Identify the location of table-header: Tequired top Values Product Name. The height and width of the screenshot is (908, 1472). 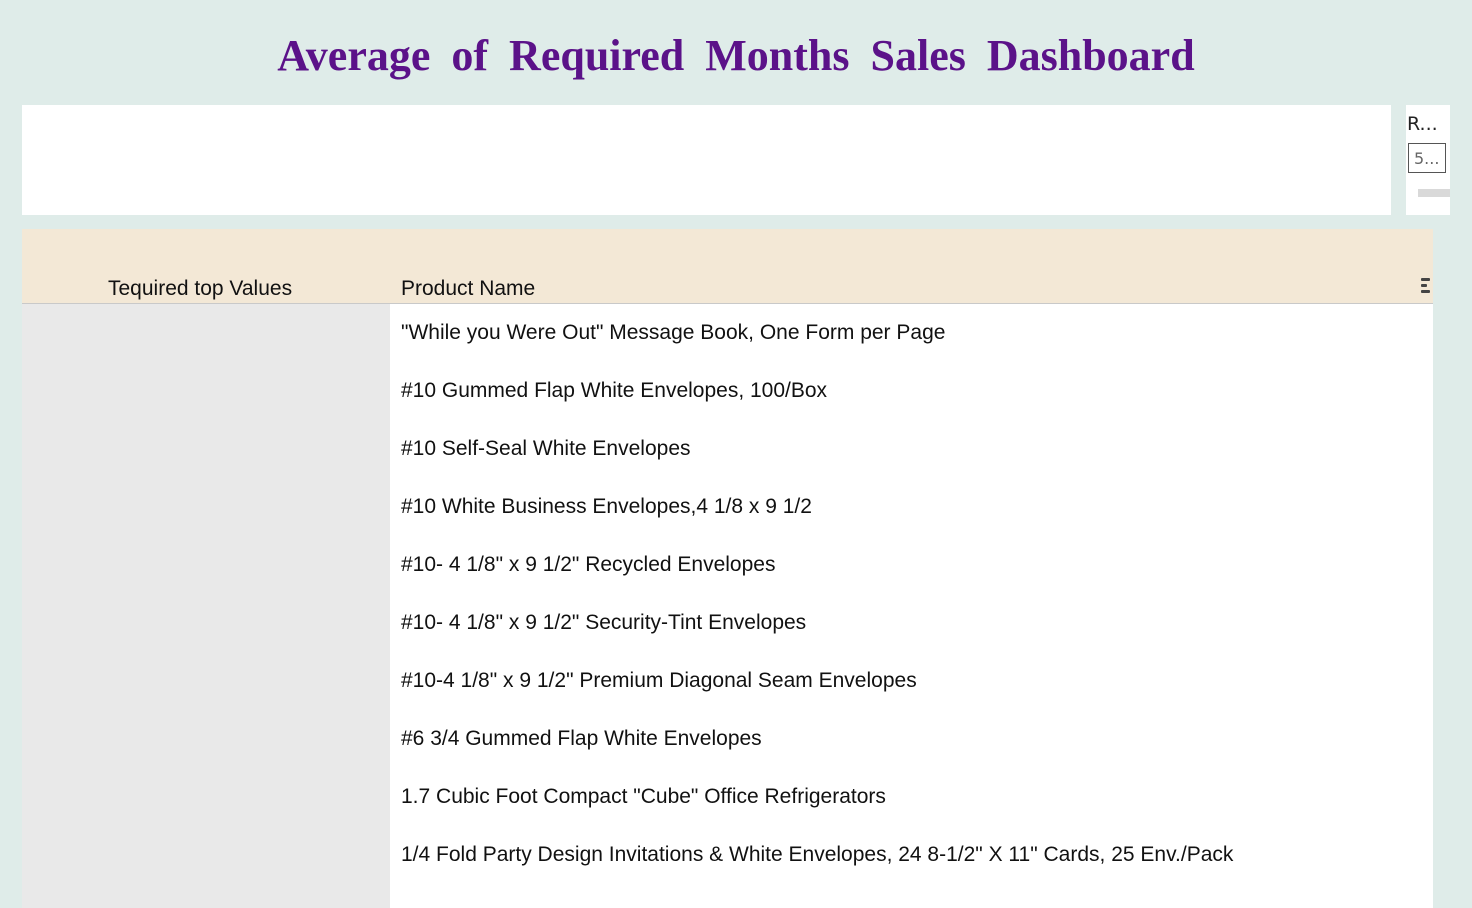
(727, 266).